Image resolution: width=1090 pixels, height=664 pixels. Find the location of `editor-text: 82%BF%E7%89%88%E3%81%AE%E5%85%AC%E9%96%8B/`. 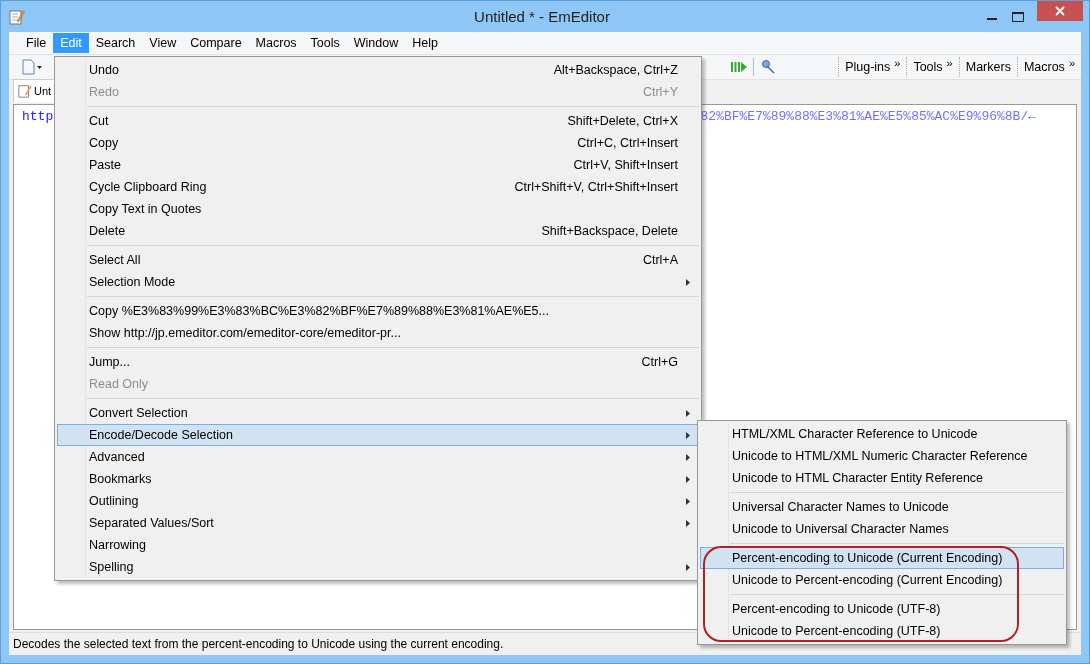

editor-text: 82%BF%E7%89%88%E3%81%AE%E5%85%AC%E9%96%8B/ is located at coordinates (864, 116).